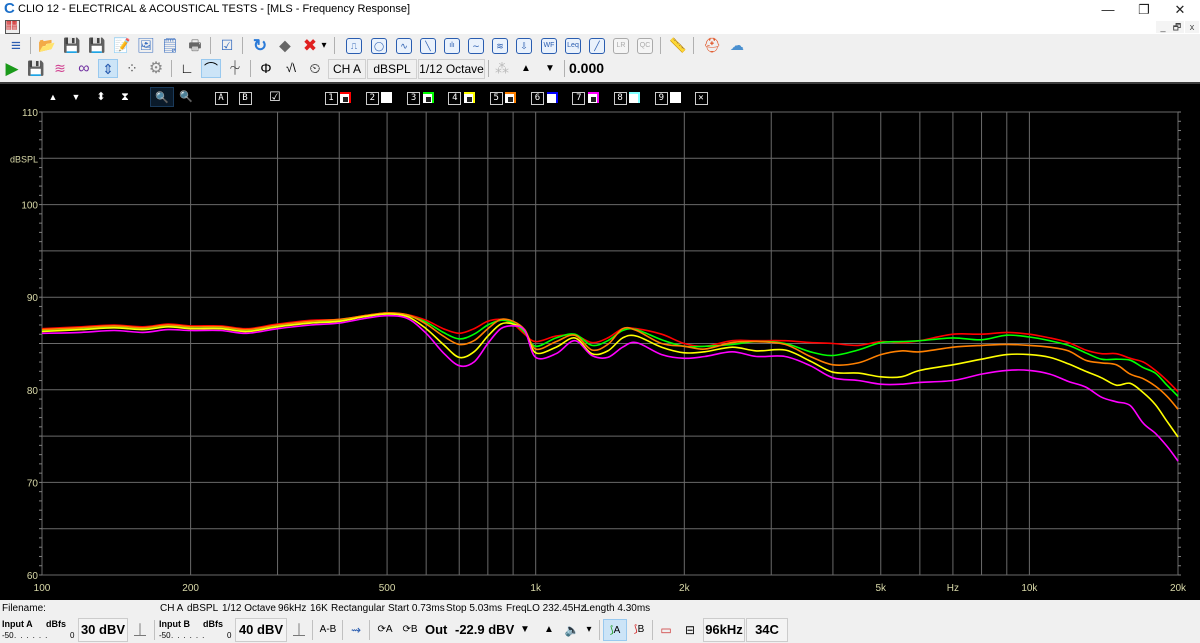 Image resolution: width=1200 pixels, height=643 pixels. What do you see at coordinates (572, 630) in the screenshot?
I see `speaker-icon: 🔈` at bounding box center [572, 630].